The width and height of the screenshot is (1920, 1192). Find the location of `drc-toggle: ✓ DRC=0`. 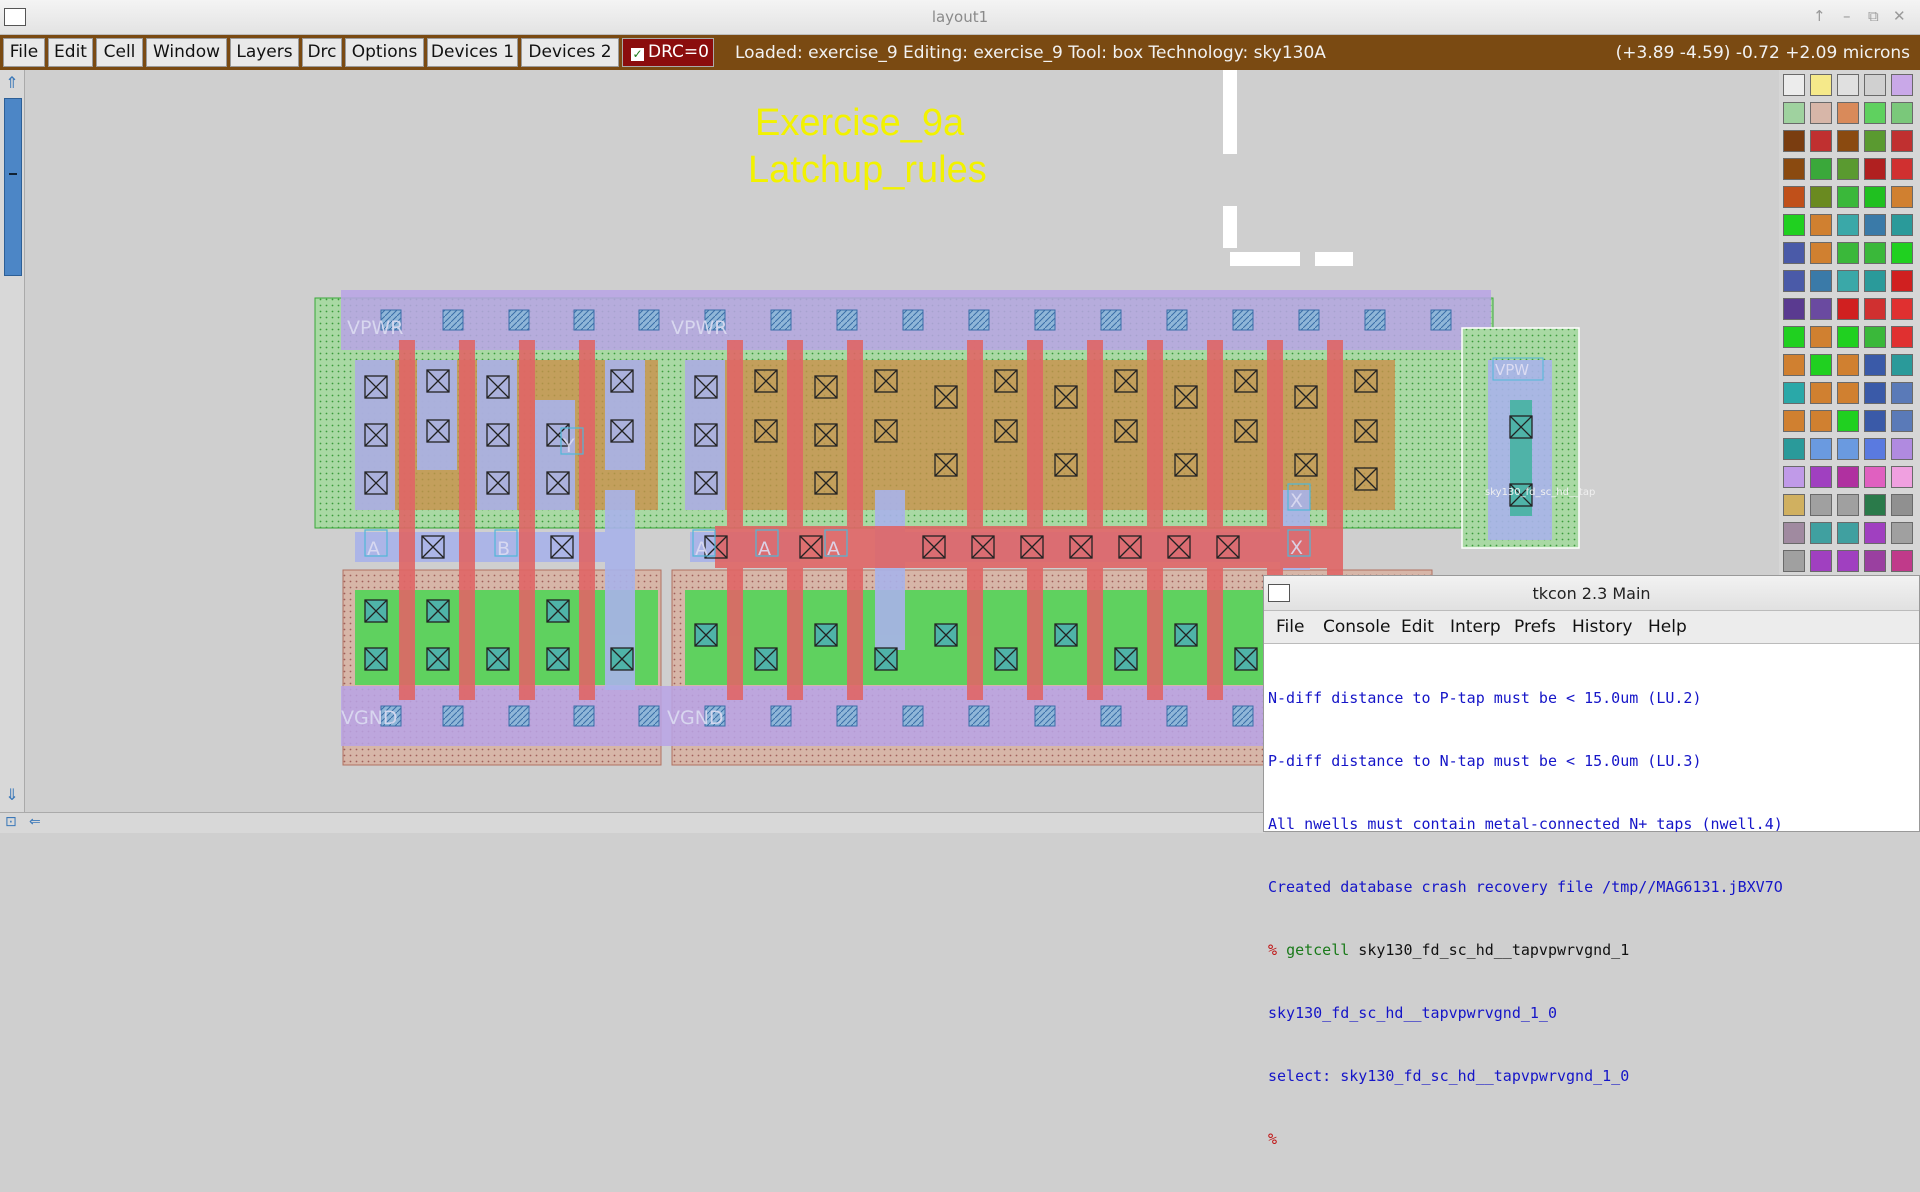

drc-toggle: ✓ DRC=0 is located at coordinates (668, 52).